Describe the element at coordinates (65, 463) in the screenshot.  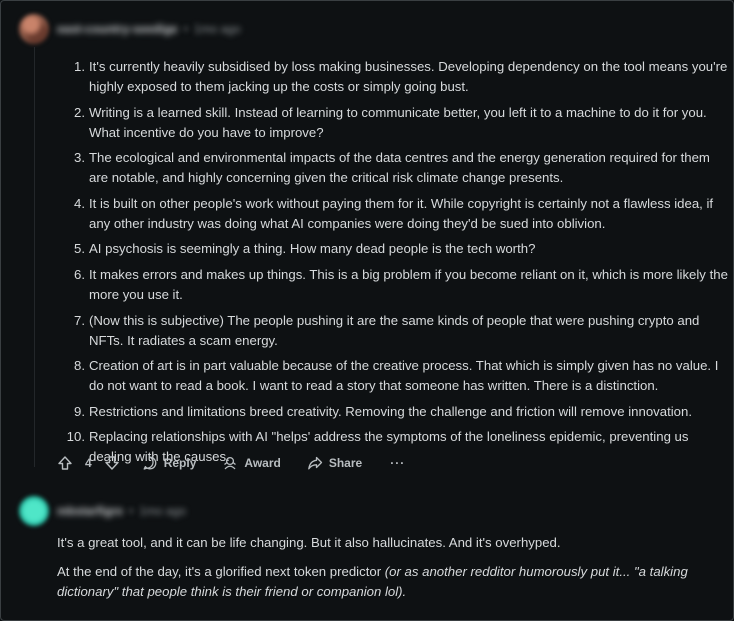
I see `upvote-icon` at that location.